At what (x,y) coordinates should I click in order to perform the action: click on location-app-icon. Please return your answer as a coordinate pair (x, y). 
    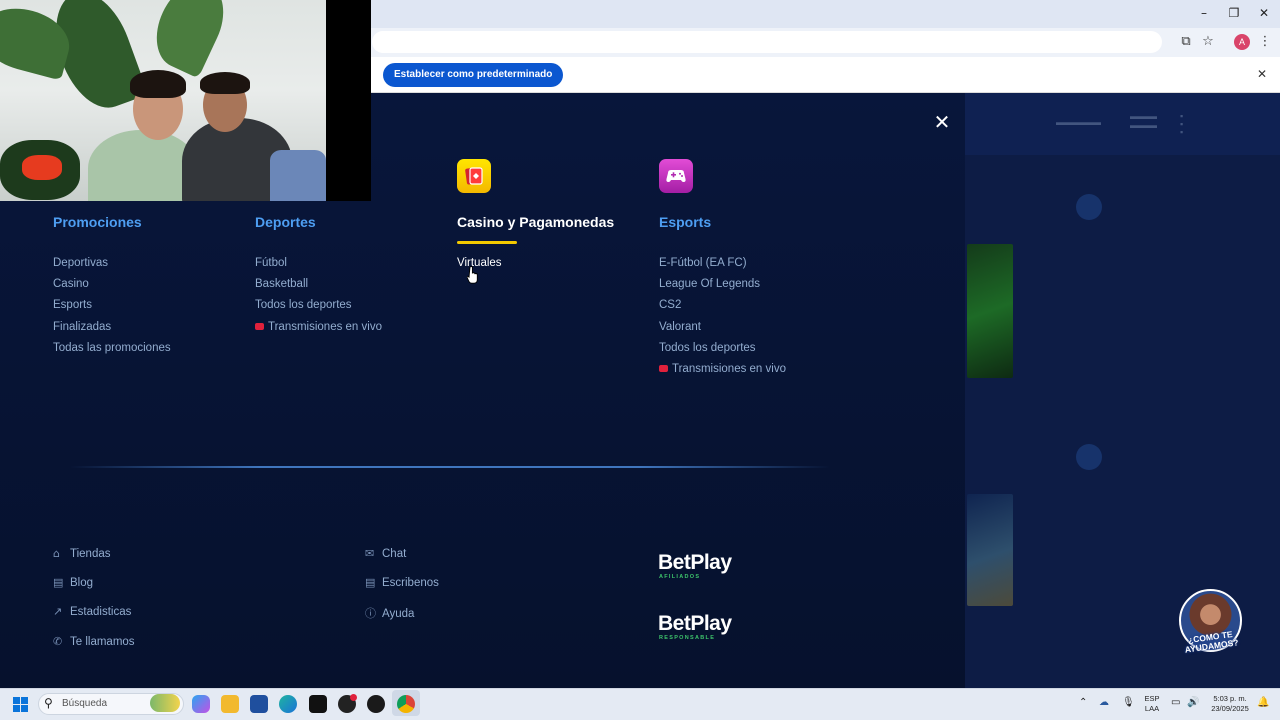
    Looking at the image, I should click on (376, 704).